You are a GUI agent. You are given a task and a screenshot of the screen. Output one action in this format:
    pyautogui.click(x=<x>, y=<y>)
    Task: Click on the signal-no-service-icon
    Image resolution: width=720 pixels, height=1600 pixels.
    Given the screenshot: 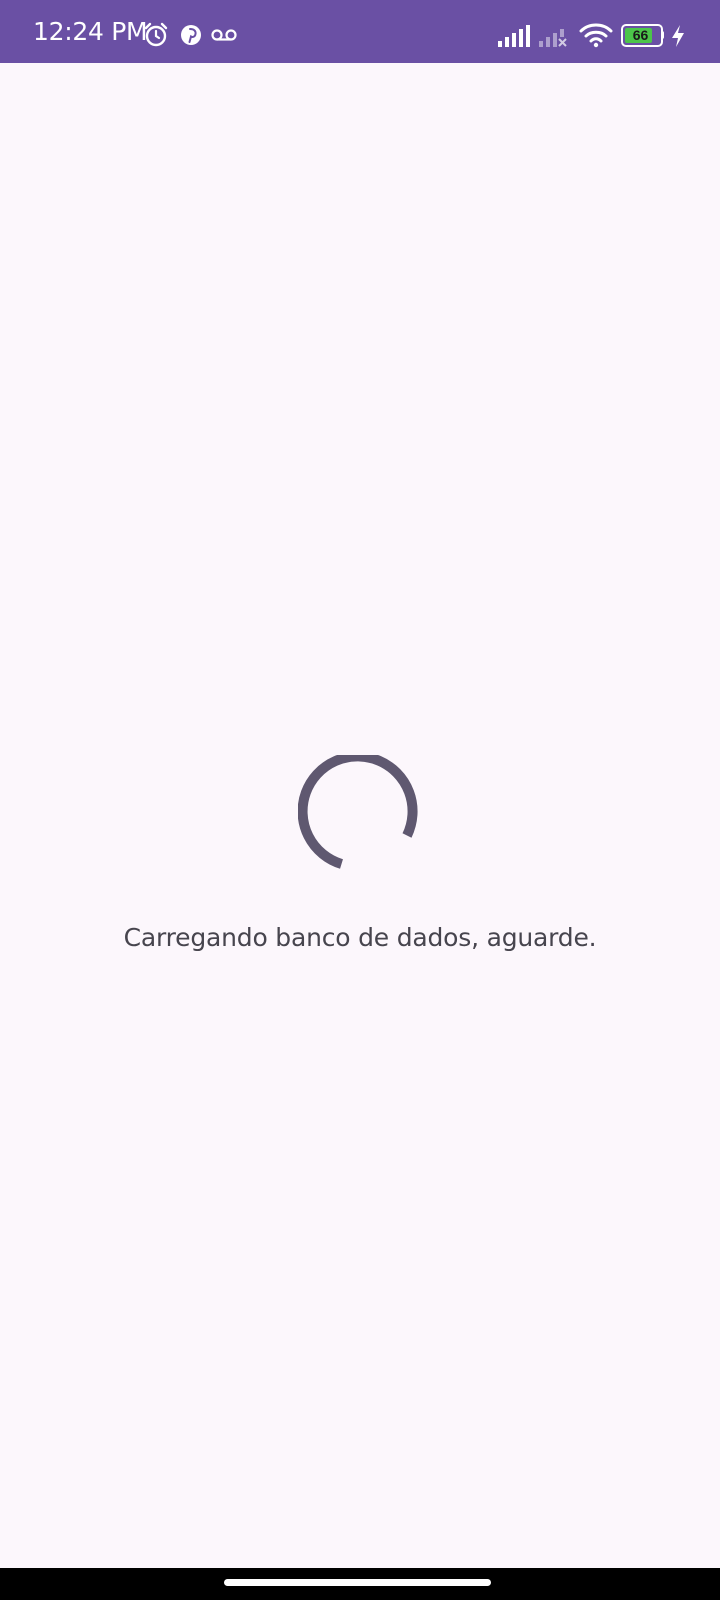 What is the action you would take?
    pyautogui.click(x=553, y=38)
    